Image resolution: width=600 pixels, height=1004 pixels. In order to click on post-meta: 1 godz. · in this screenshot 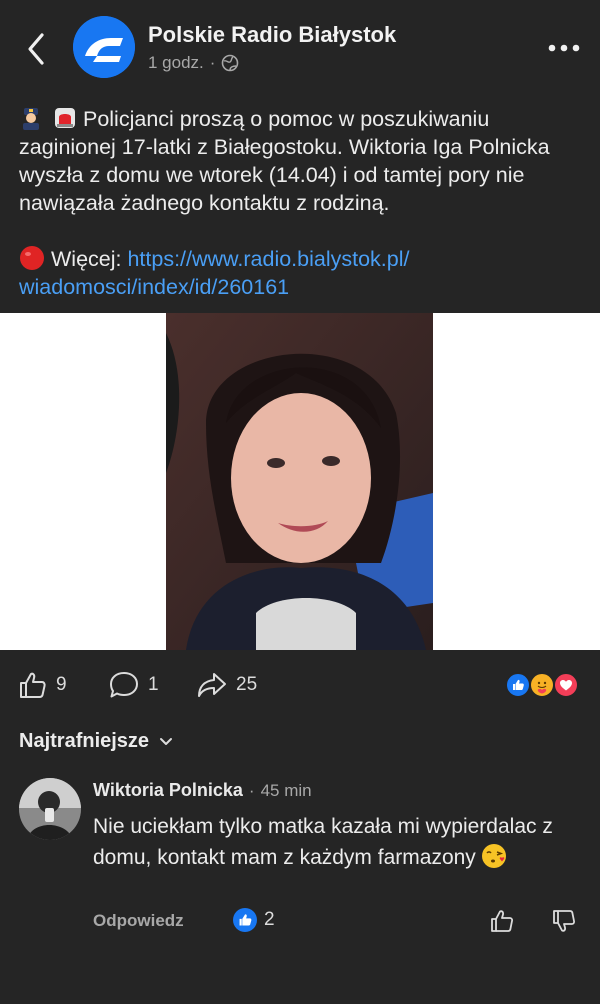, I will do `click(193, 63)`.